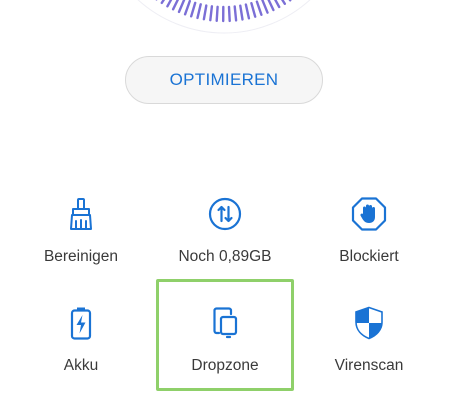 The height and width of the screenshot is (416, 450). What do you see at coordinates (81, 236) in the screenshot?
I see `tile-cleanup: Bereinigen` at bounding box center [81, 236].